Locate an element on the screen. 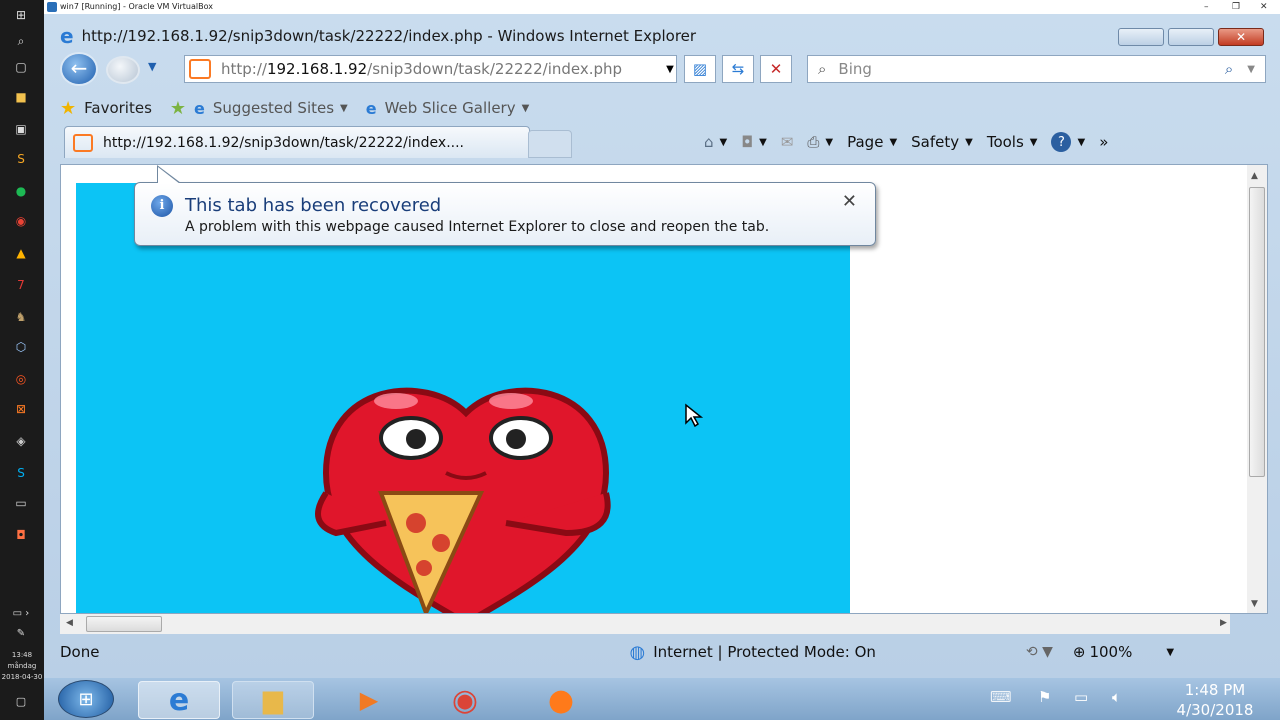  host-network-icon: ✎ is located at coordinates (21, 633).